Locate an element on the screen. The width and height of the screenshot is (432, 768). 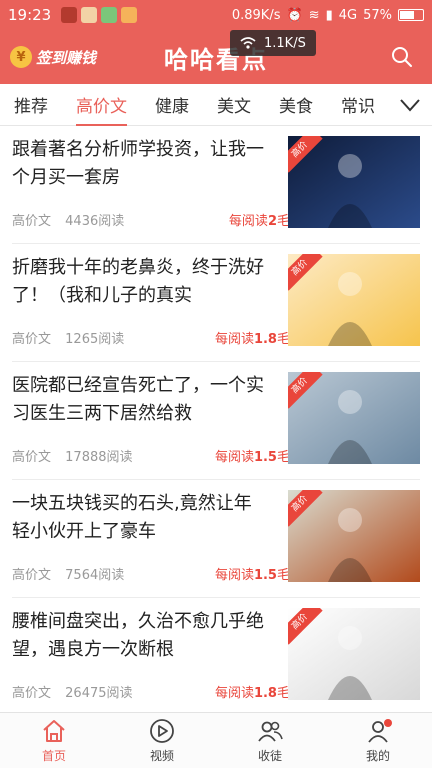
nav-apprentice: 收徒 is located at coordinates (270, 740).